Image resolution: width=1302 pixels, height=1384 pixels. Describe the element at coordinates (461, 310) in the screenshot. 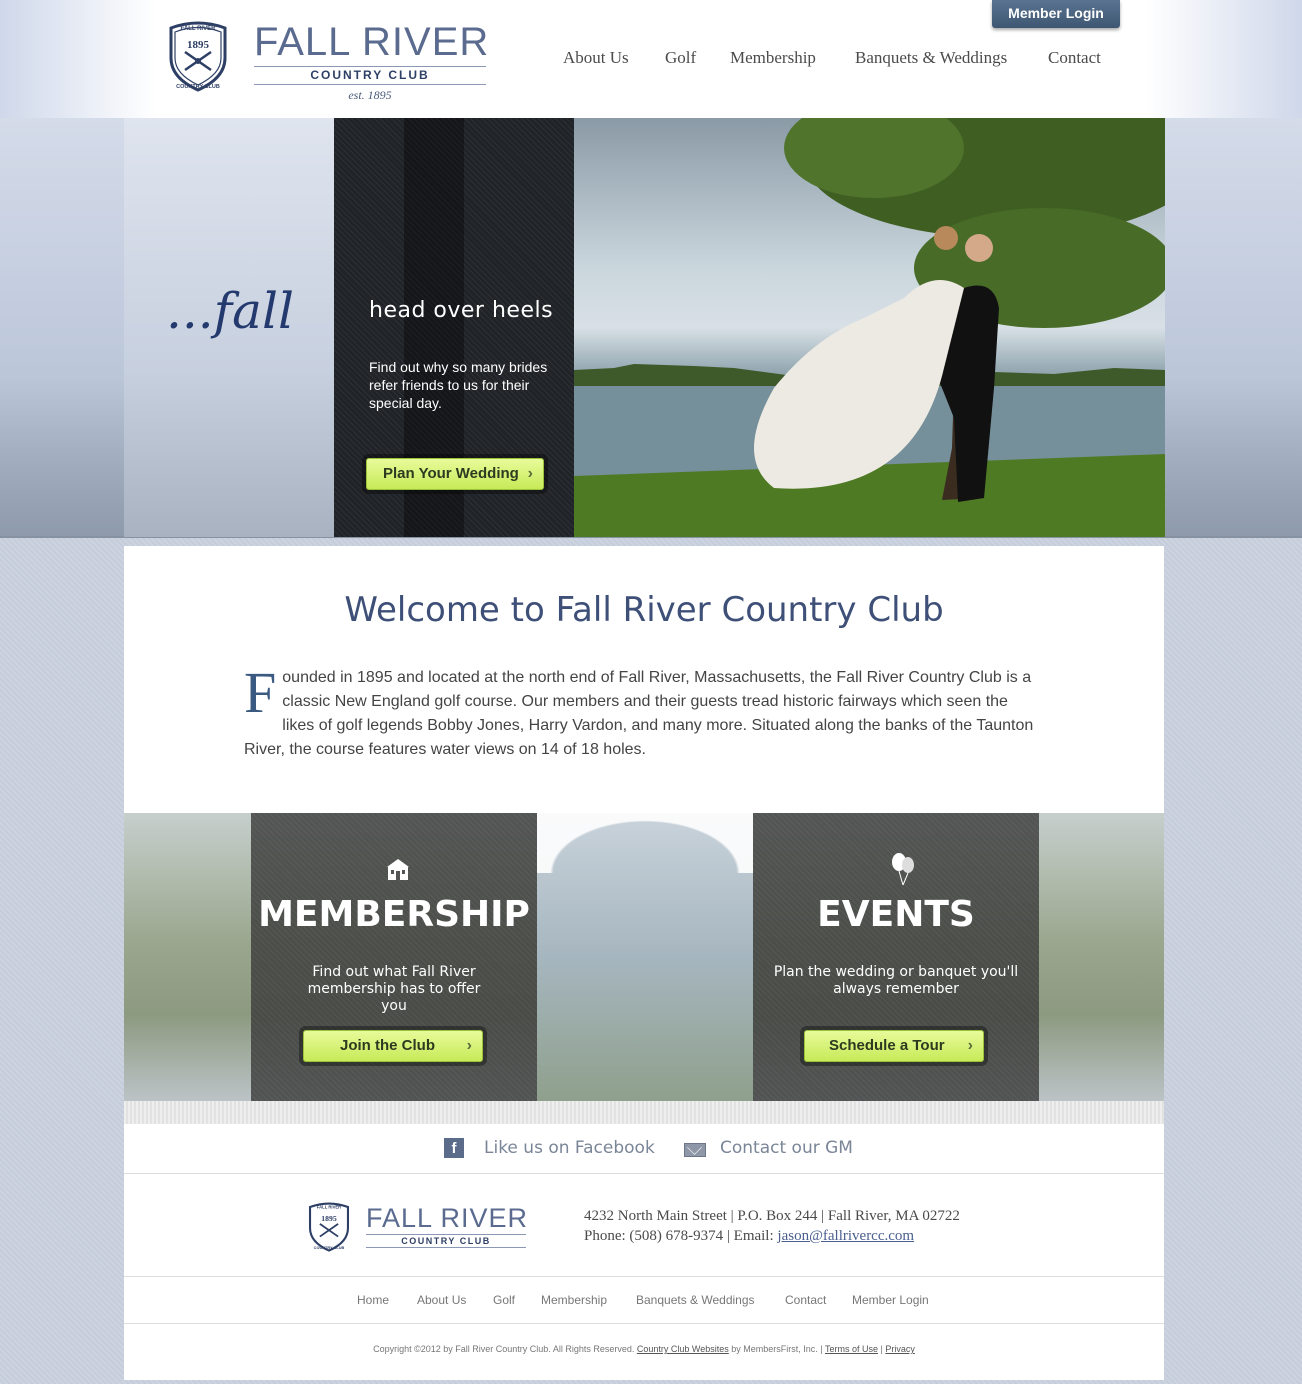

I see `hero-heading: head over heels` at that location.